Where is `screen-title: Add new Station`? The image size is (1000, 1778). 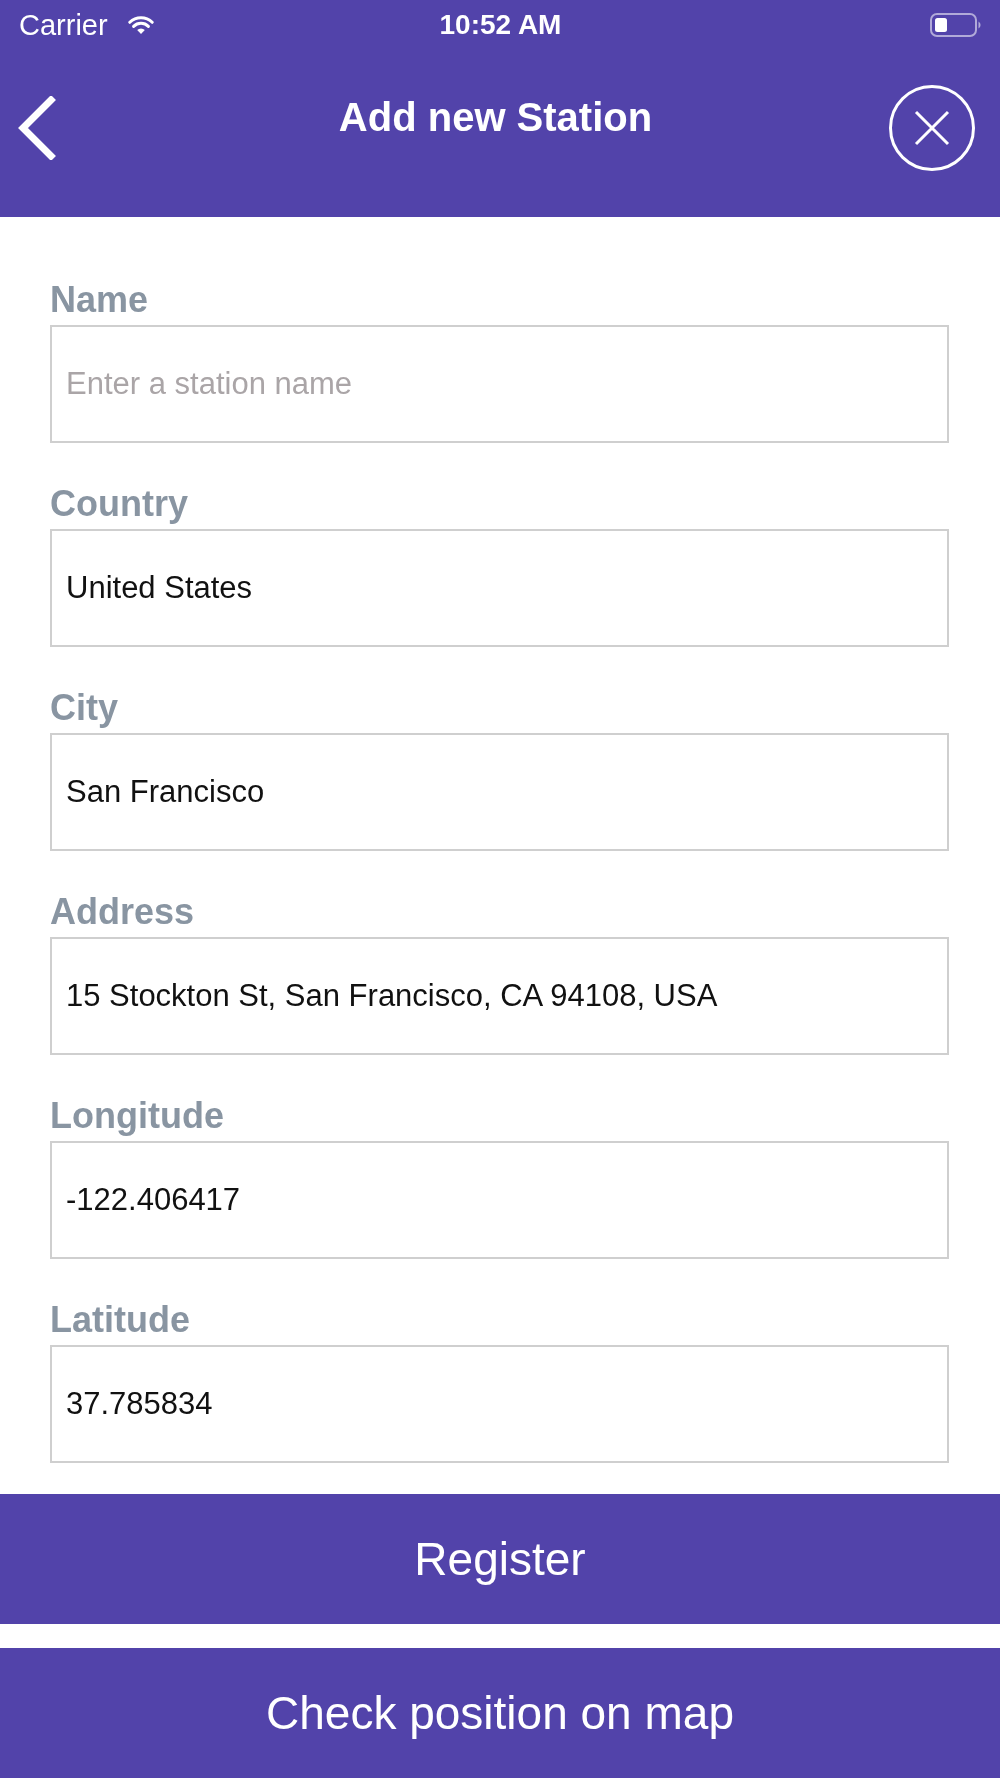 screen-title: Add new Station is located at coordinates (495, 117).